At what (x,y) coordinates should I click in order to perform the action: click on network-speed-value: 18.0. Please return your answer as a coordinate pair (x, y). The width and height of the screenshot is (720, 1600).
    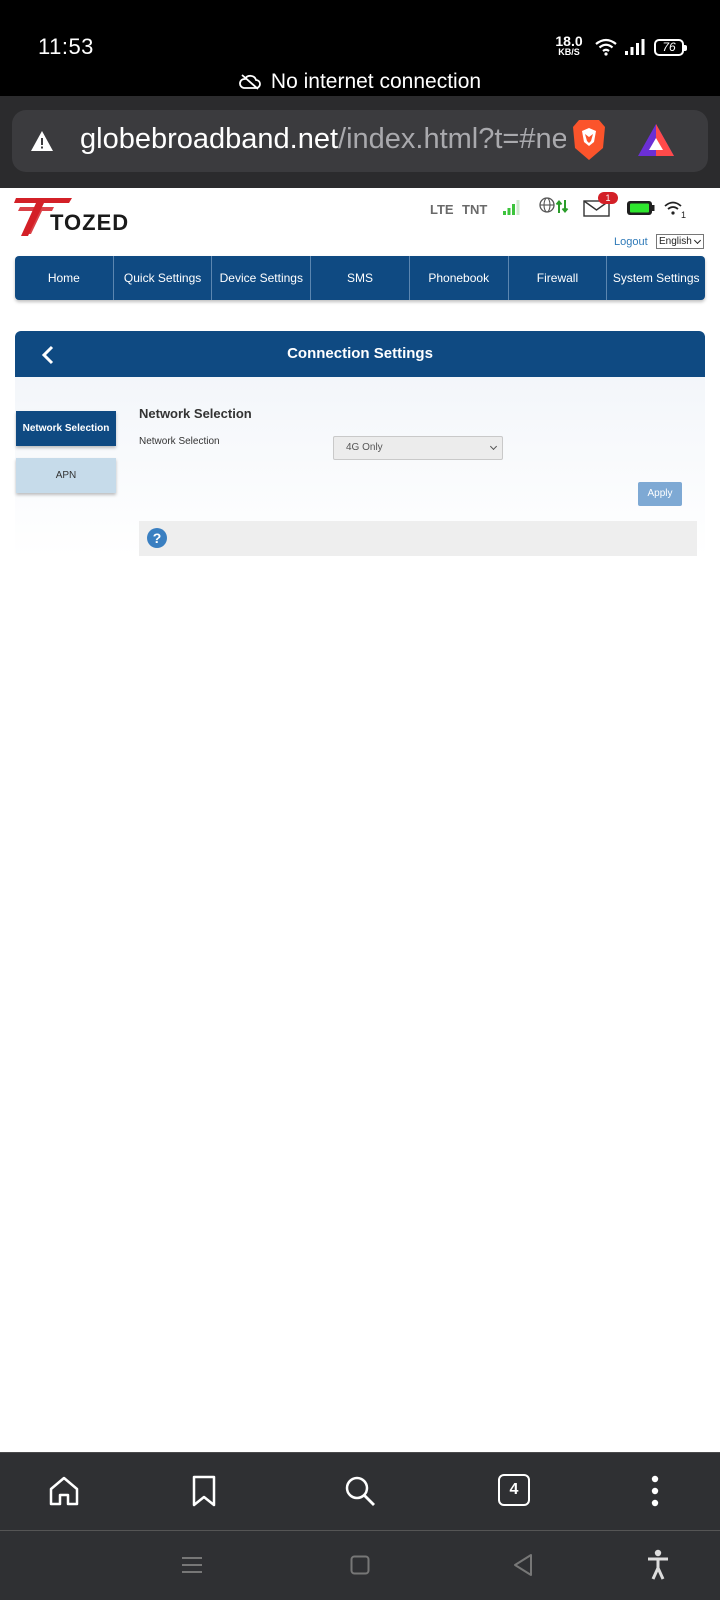
    Looking at the image, I should click on (569, 41).